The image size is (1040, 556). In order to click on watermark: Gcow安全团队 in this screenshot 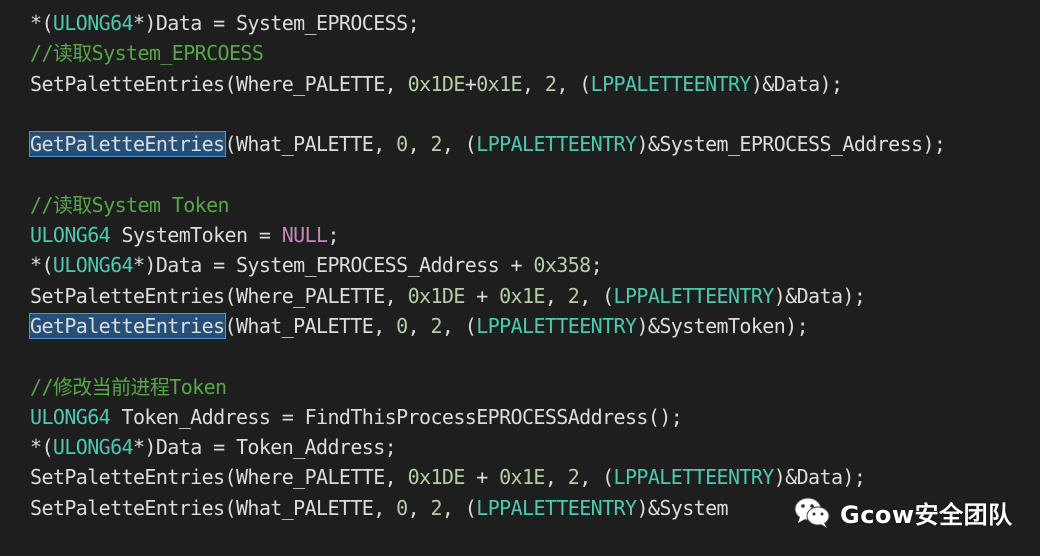, I will do `click(902, 512)`.